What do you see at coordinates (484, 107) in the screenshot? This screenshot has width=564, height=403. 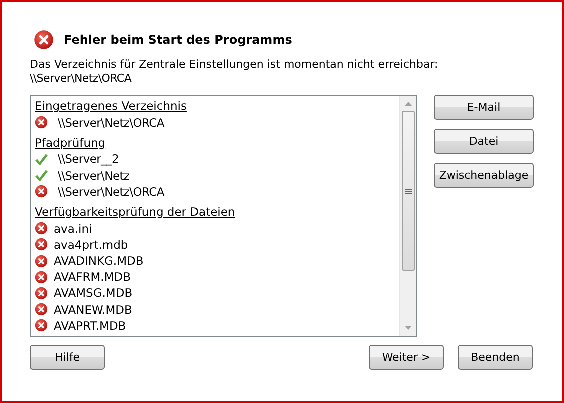 I see `action-button: E-Mail` at bounding box center [484, 107].